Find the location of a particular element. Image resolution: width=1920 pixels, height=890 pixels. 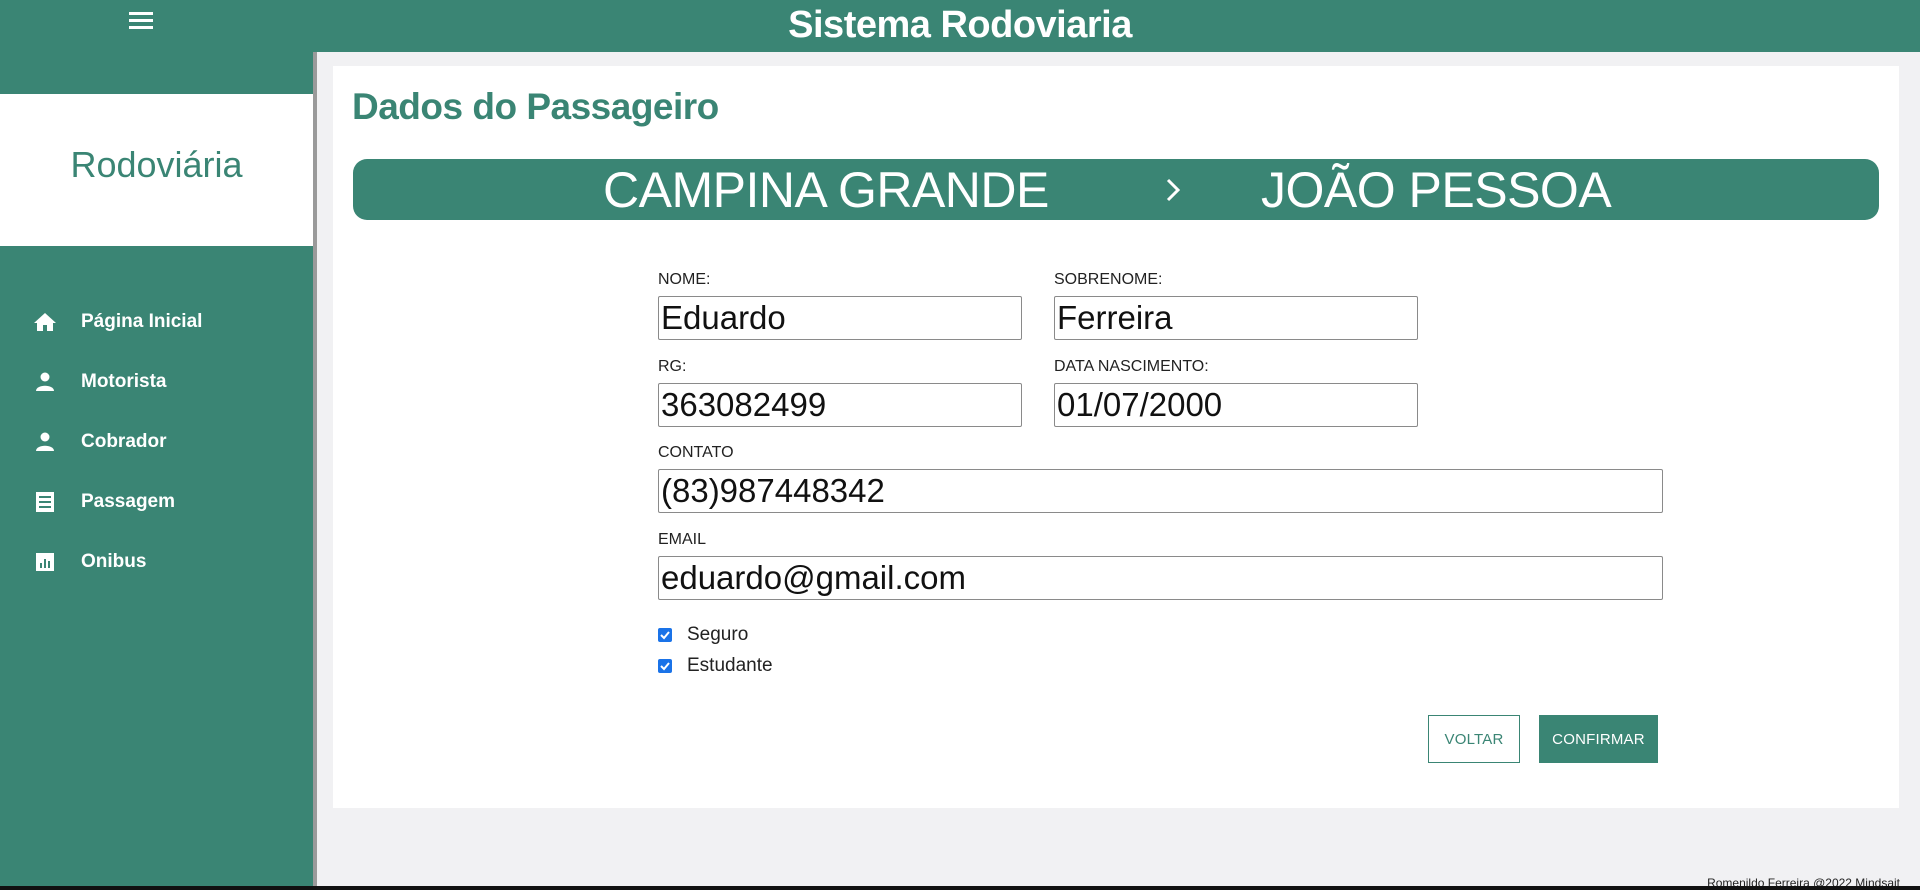

sidebar-item-passagem: Passagem is located at coordinates (156, 502).